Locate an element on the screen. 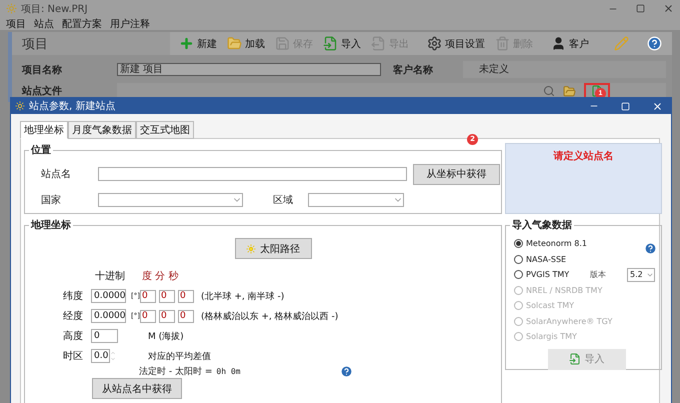 This screenshot has width=680, height=403. dialog-title: 站点参数, 新建站点 is located at coordinates (72, 106).